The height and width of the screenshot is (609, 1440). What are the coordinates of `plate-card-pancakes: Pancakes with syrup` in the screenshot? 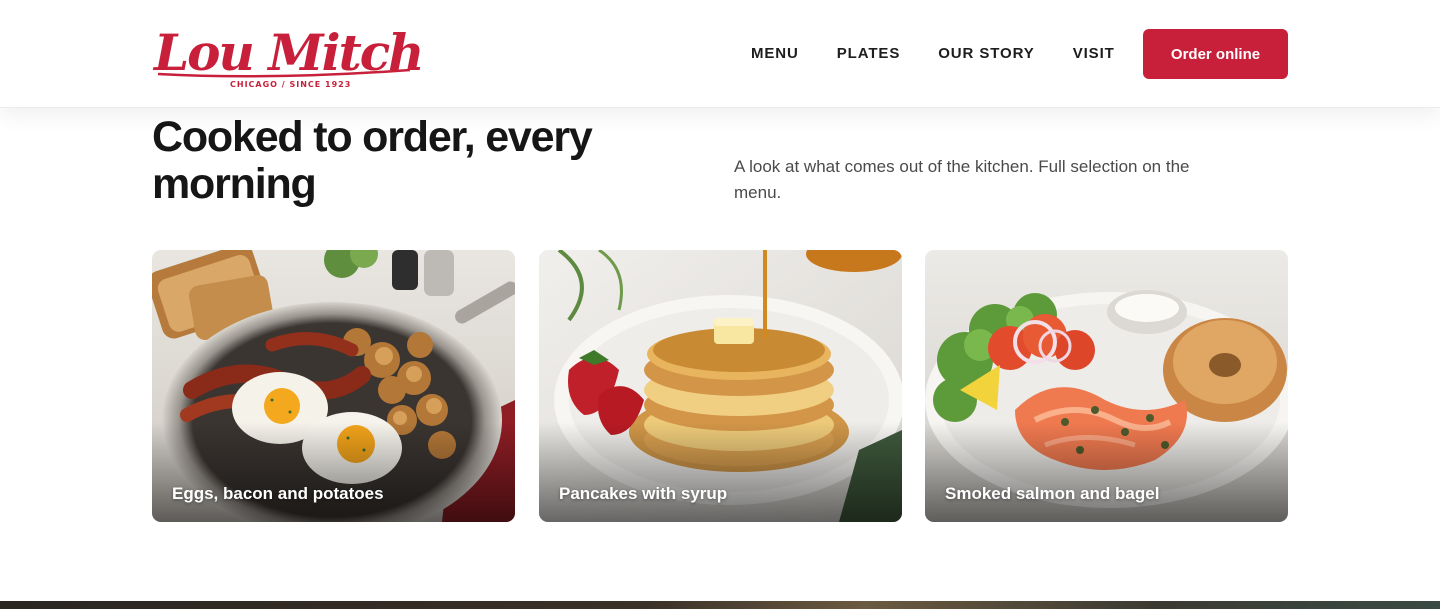 It's located at (720, 386).